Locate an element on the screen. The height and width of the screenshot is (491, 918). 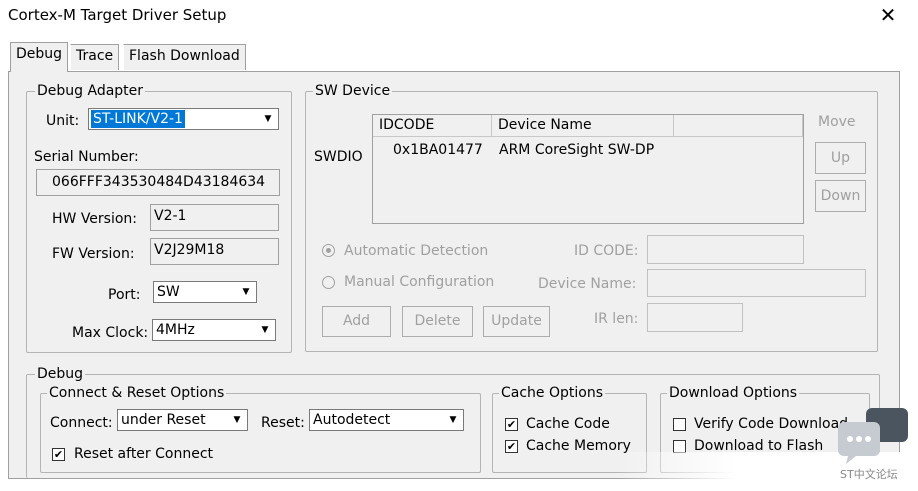
manual-configuration-label: Manual Configuration is located at coordinates (419, 282).